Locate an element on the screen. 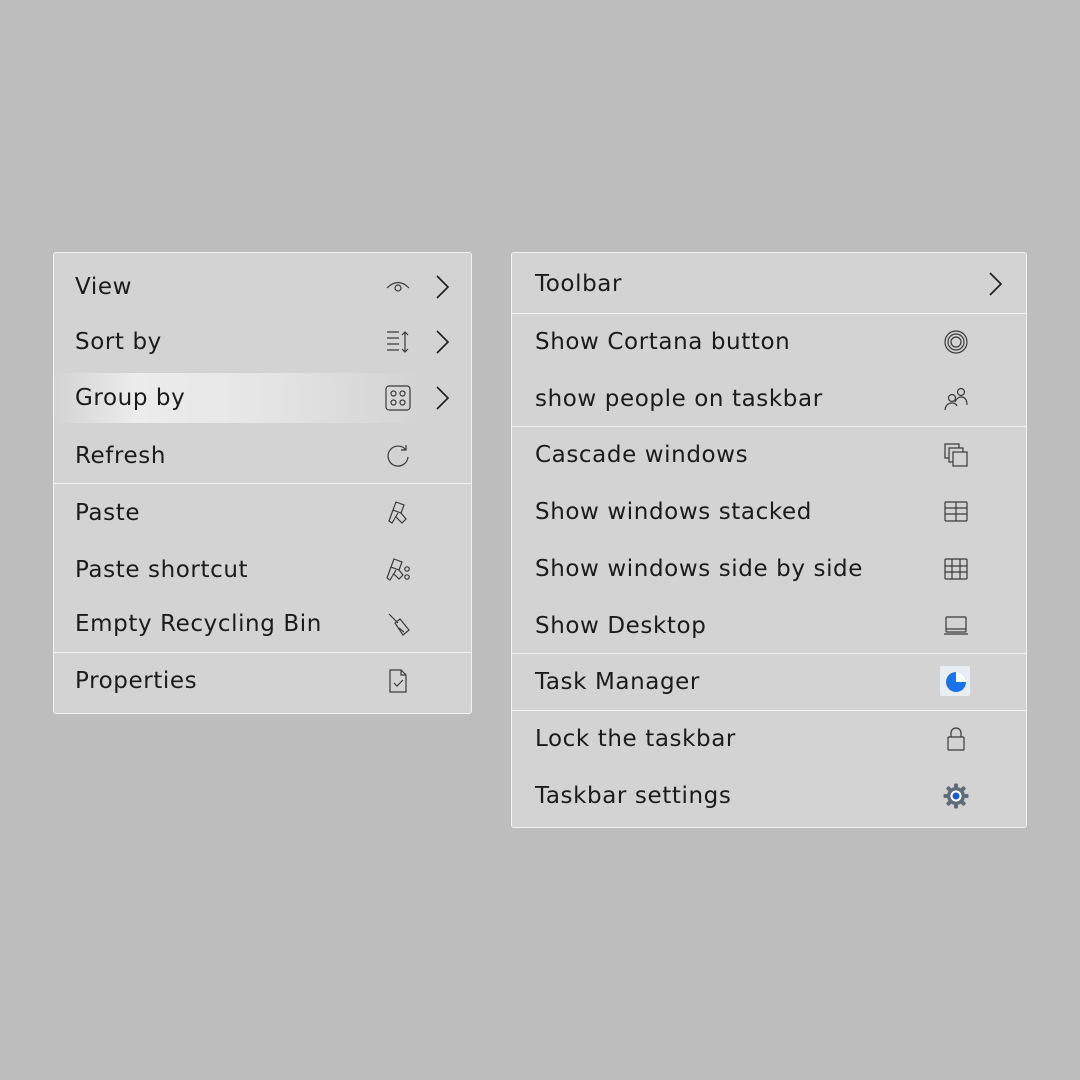  menu-item-toolbar: Toolbar is located at coordinates (769, 284).